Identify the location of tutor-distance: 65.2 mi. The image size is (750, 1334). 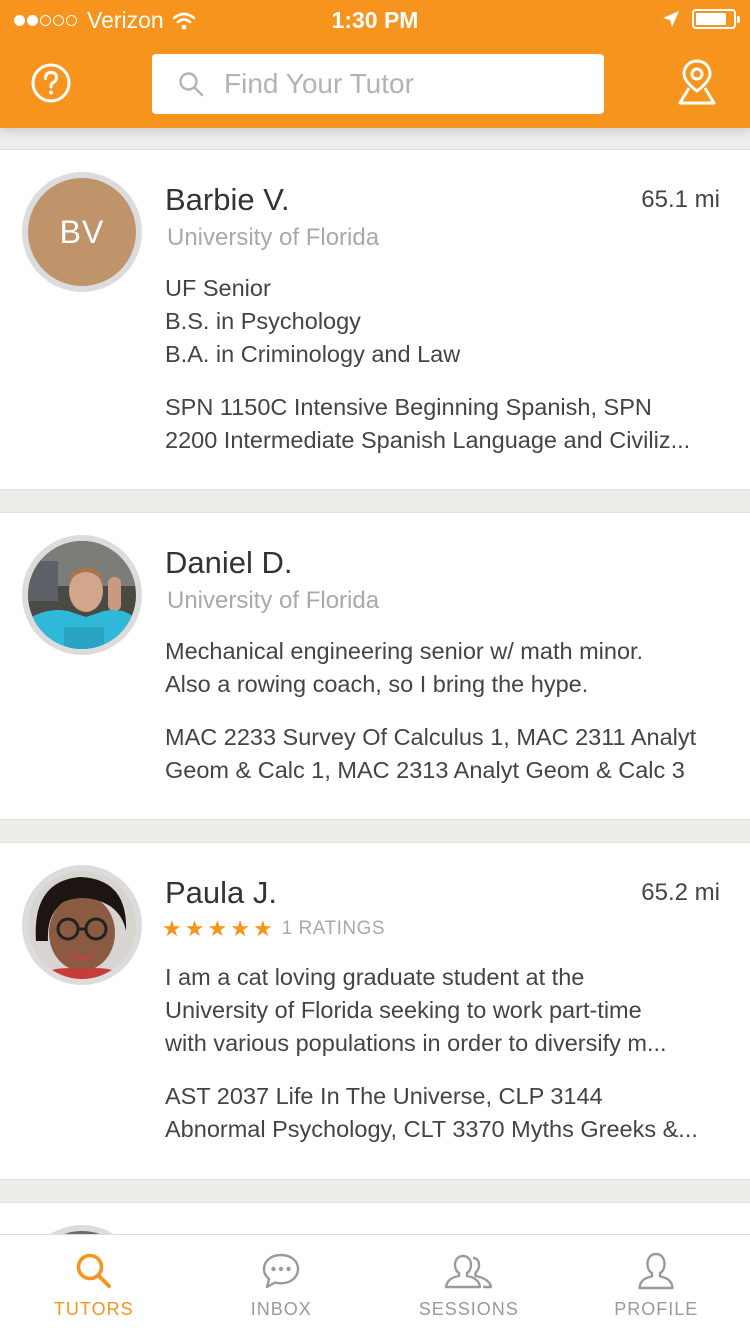
(680, 892).